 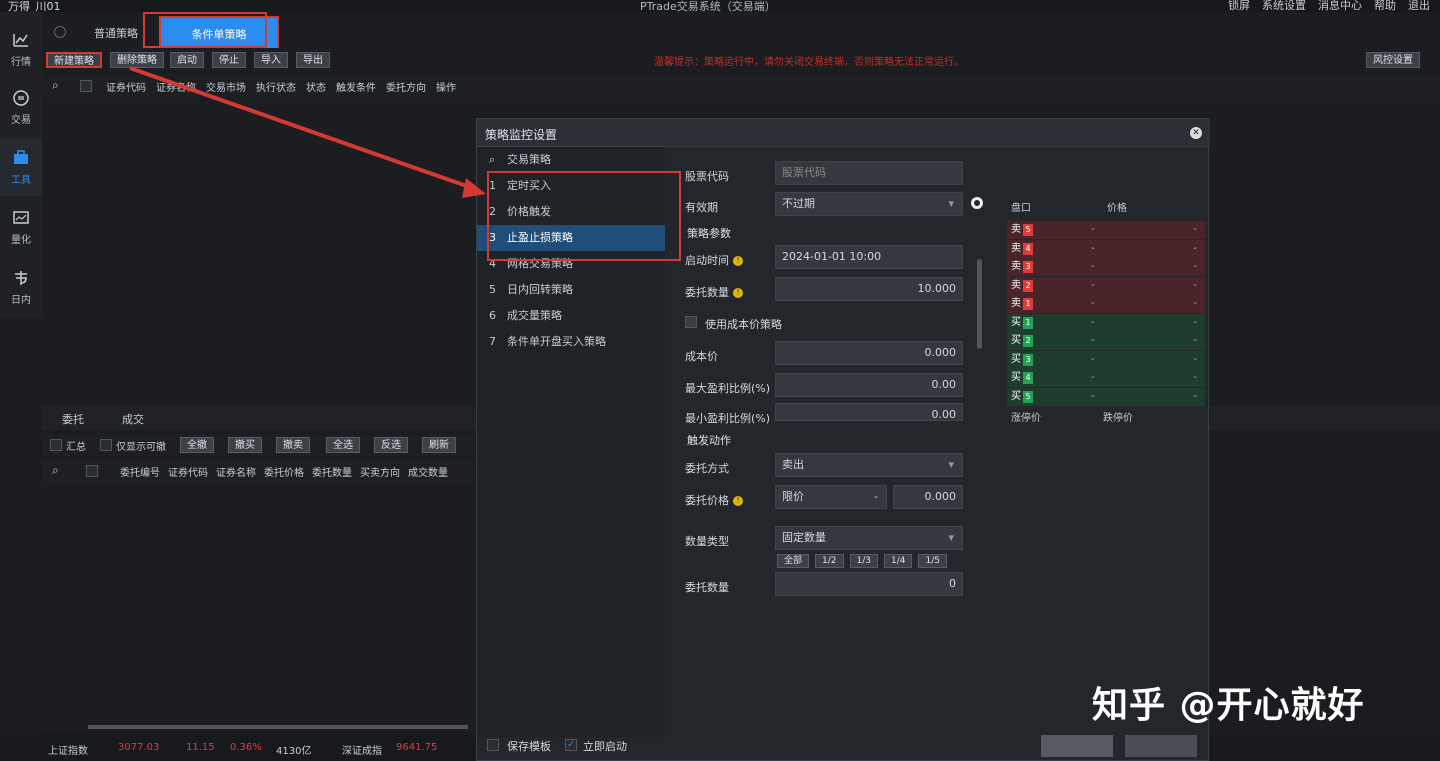 I want to click on start-button: 启动, so click(x=187, y=60).